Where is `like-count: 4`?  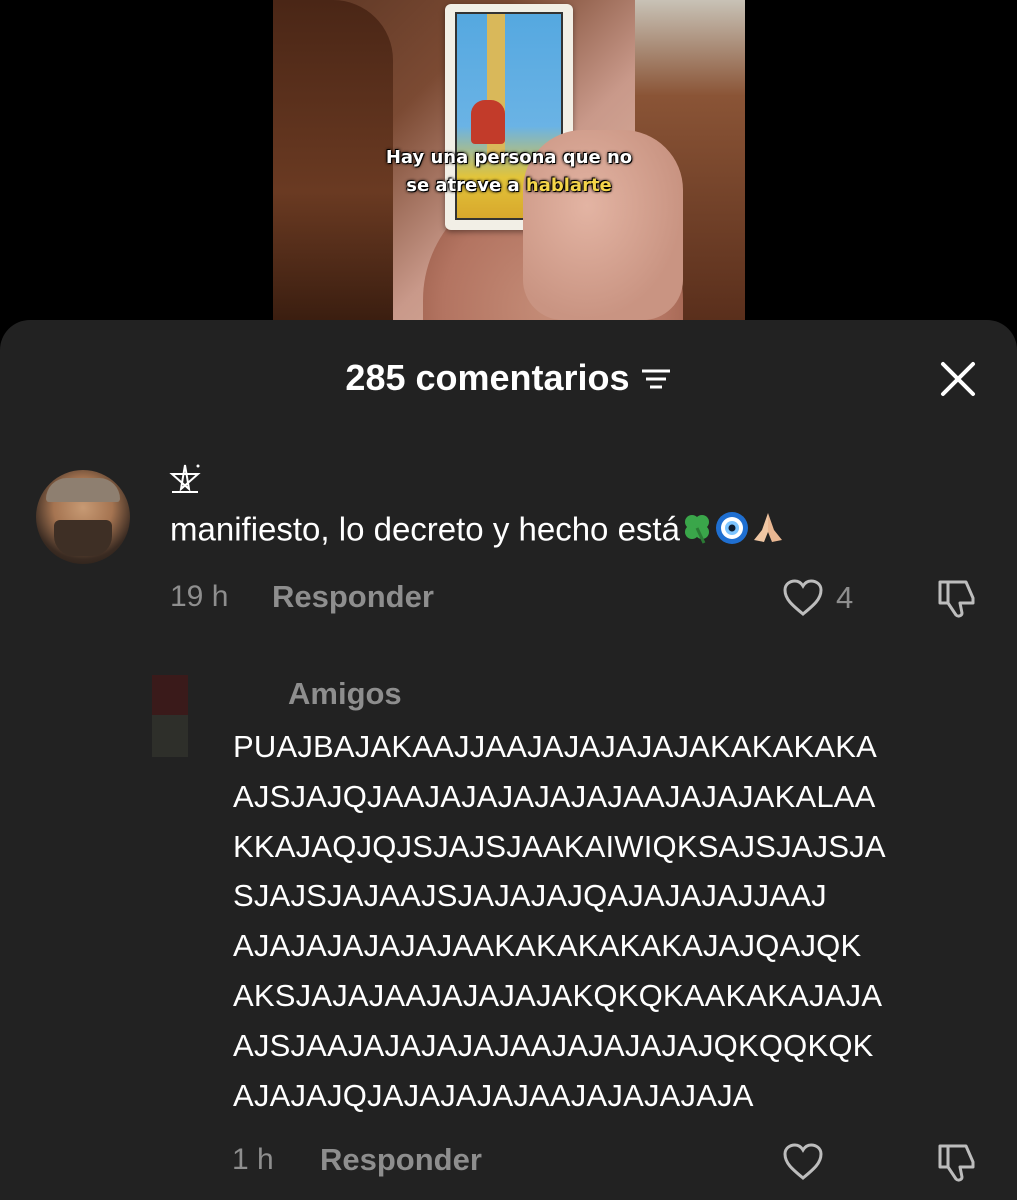 like-count: 4 is located at coordinates (845, 597).